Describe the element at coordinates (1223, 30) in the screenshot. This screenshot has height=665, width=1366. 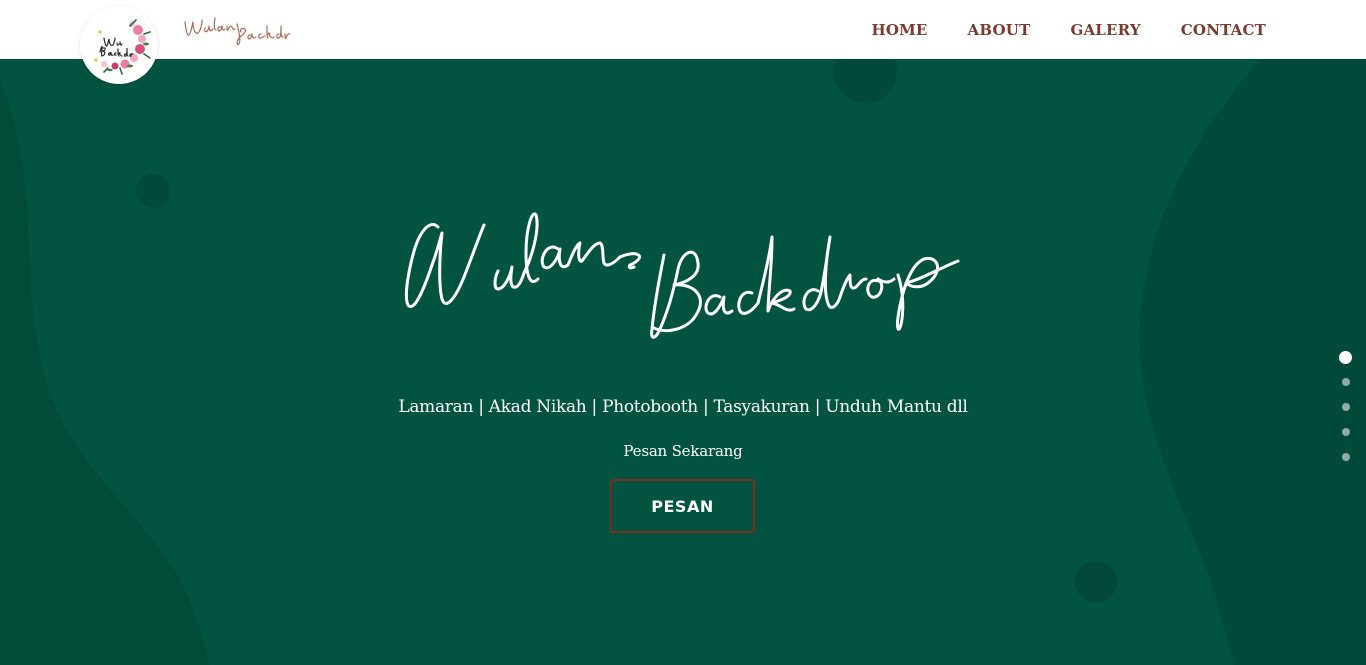
I see `nav-contact: CONTACT` at that location.